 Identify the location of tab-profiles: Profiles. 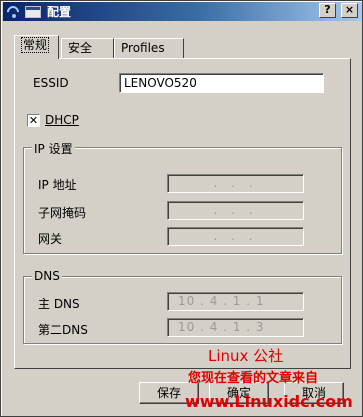
(149, 48).